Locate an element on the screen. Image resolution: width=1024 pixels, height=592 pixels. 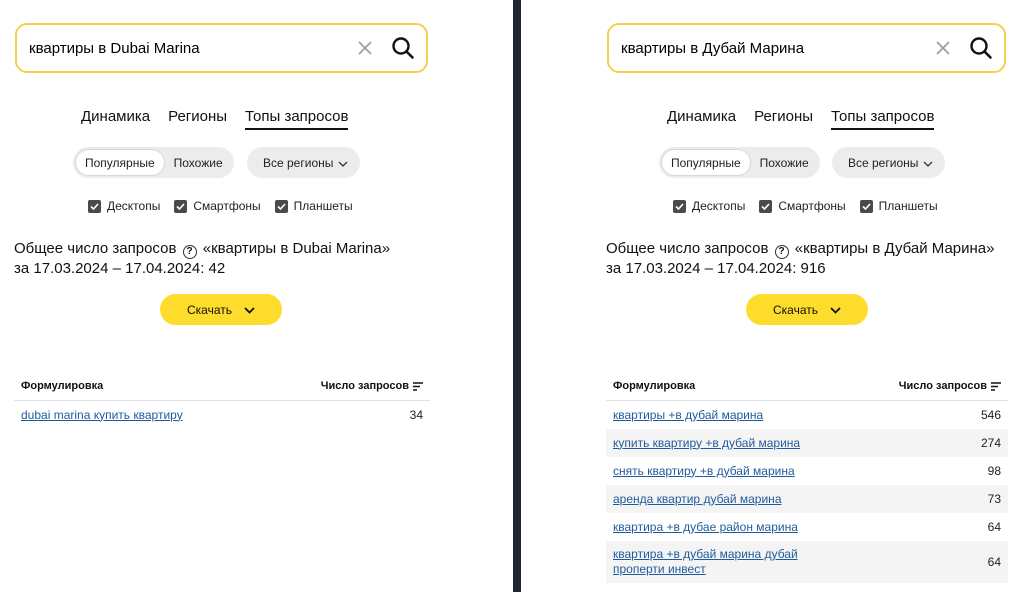
query-count: 98 is located at coordinates (994, 471).